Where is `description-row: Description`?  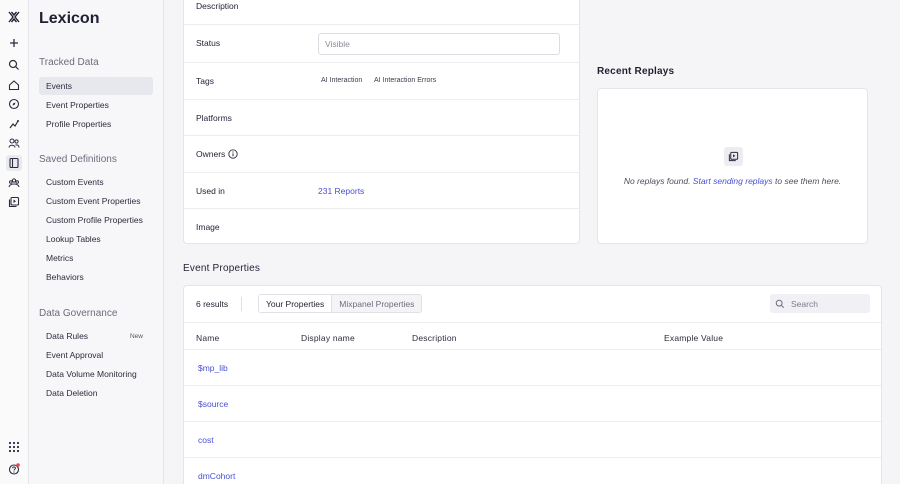
description-row: Description is located at coordinates (381, 12).